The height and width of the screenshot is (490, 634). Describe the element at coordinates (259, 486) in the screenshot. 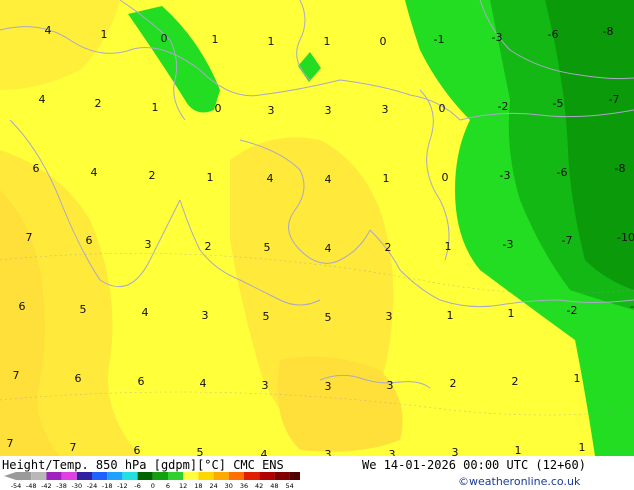

I see `scale-tick-label: 42` at that location.